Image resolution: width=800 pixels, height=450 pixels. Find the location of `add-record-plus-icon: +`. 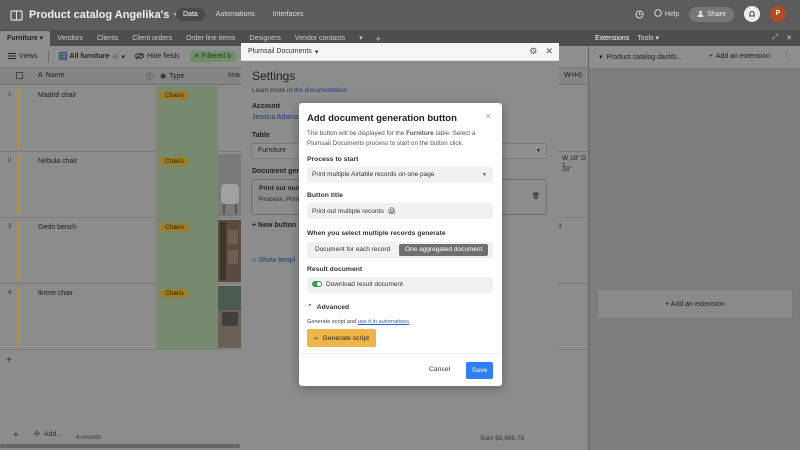

add-record-plus-icon: + is located at coordinates (16, 435).